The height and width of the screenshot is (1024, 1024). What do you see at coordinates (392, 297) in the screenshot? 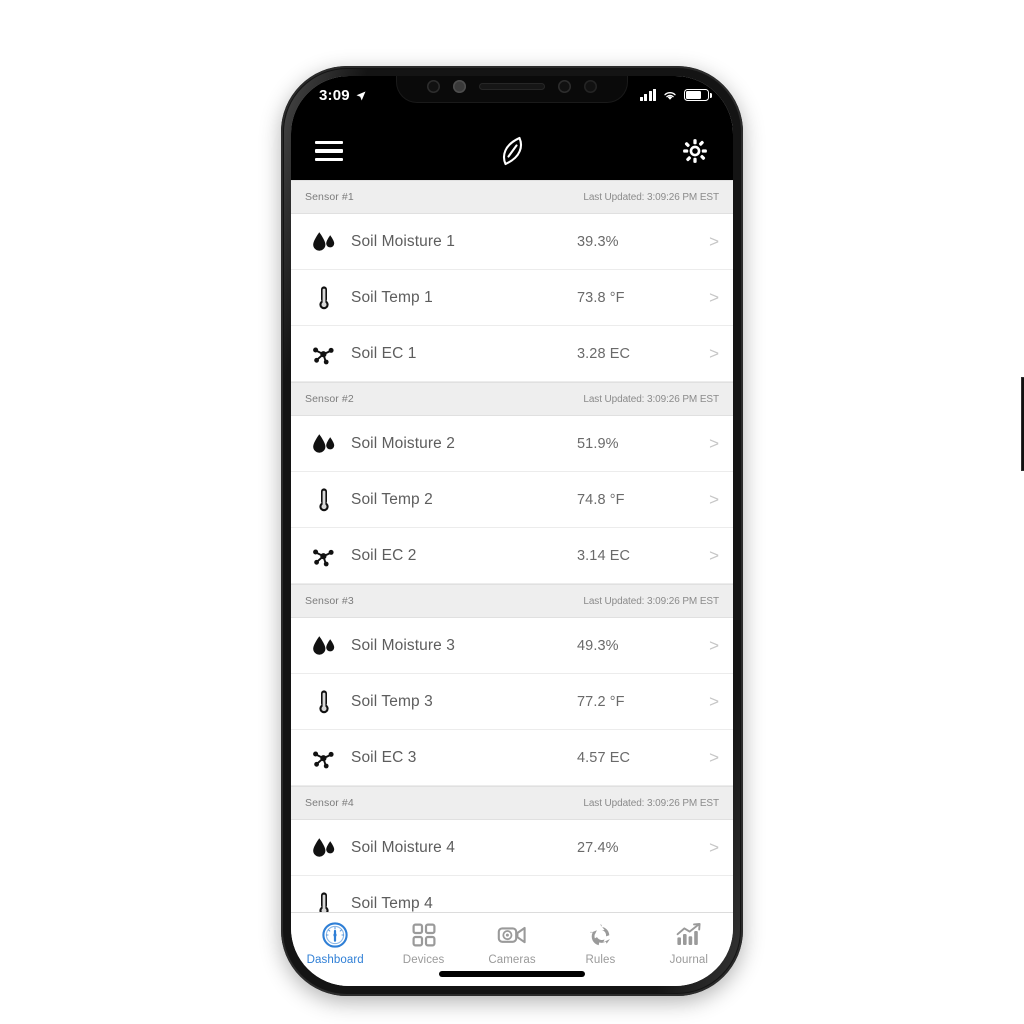
I see `reading-label: Soil Temp 1` at bounding box center [392, 297].